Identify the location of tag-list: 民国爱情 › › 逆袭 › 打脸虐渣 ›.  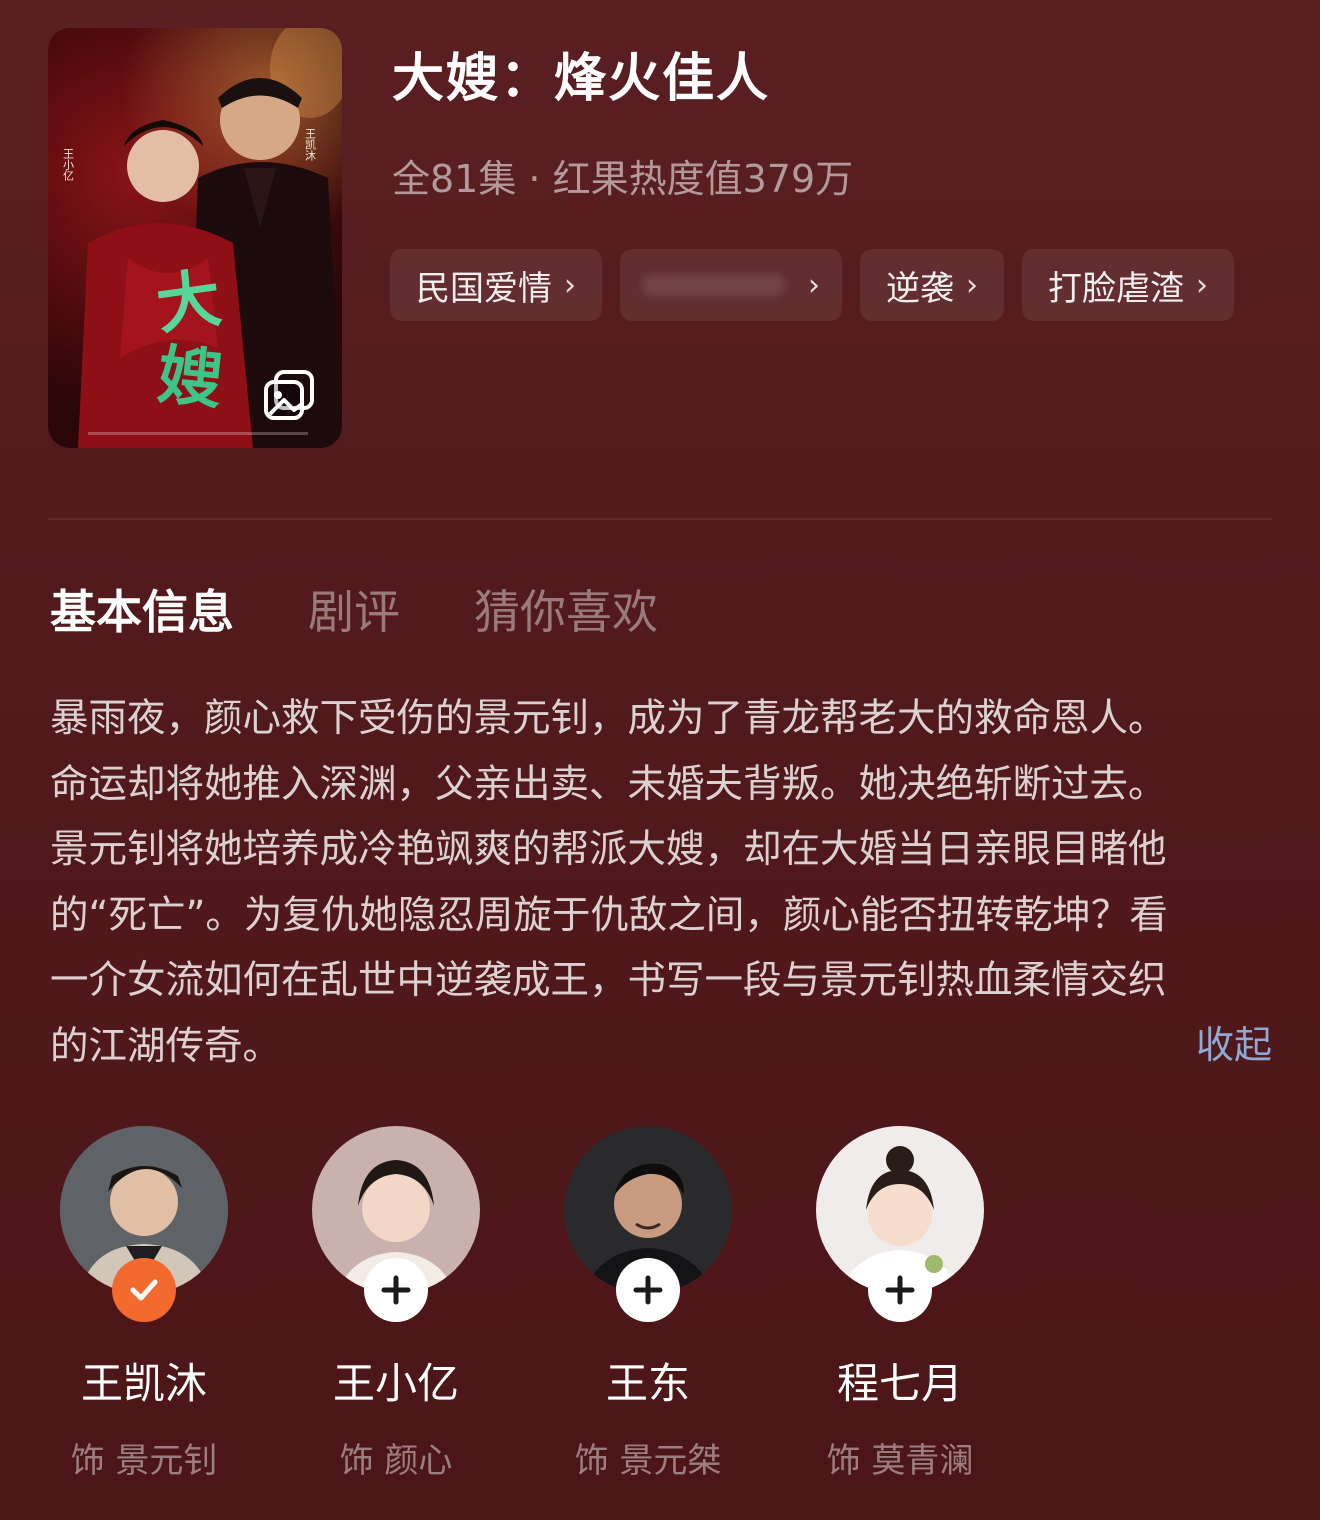
(812, 285).